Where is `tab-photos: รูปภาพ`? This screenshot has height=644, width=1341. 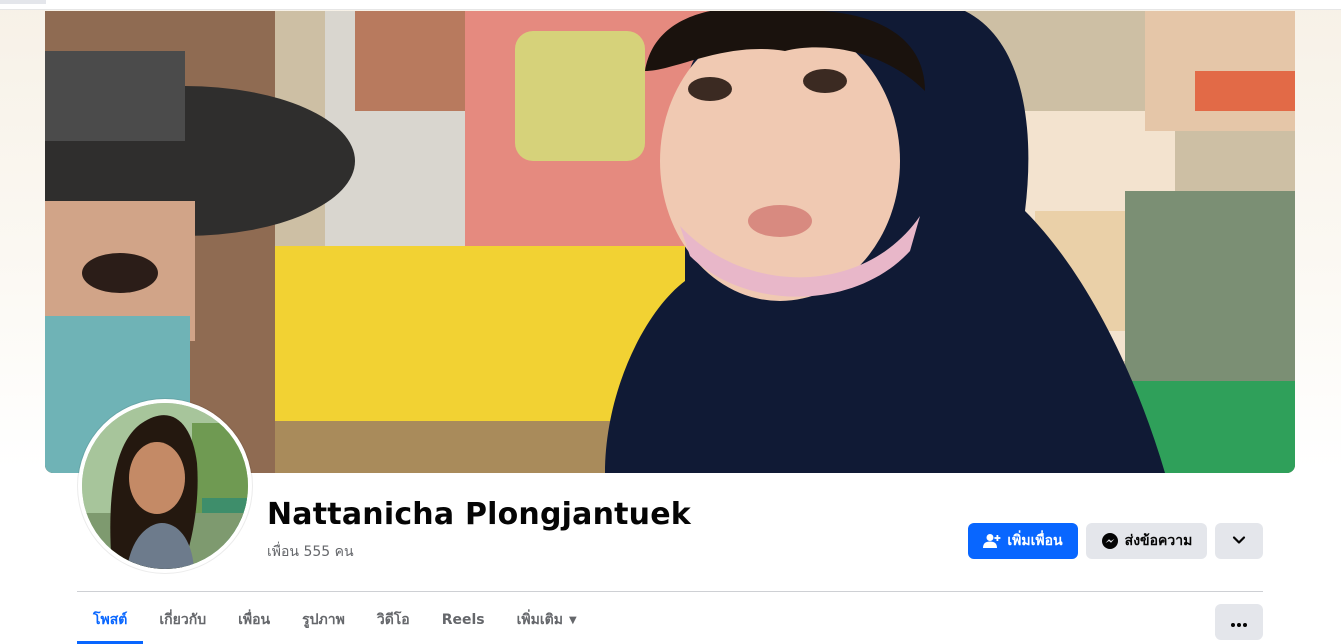 tab-photos: รูปภาพ is located at coordinates (323, 620).